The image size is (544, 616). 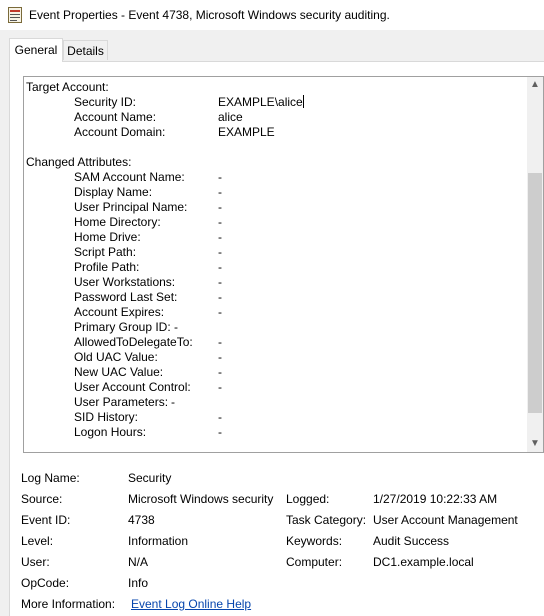 I want to click on event-id-value: 4738, so click(x=141, y=520).